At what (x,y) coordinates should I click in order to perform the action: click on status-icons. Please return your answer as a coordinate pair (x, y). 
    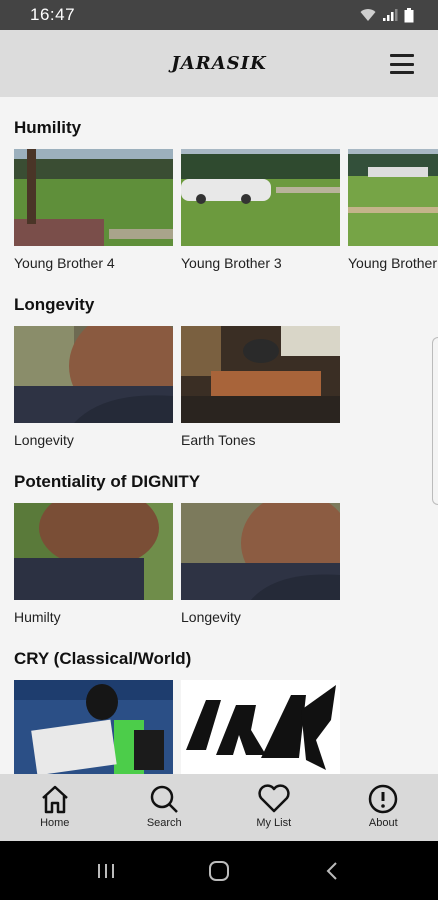
    Looking at the image, I should click on (387, 15).